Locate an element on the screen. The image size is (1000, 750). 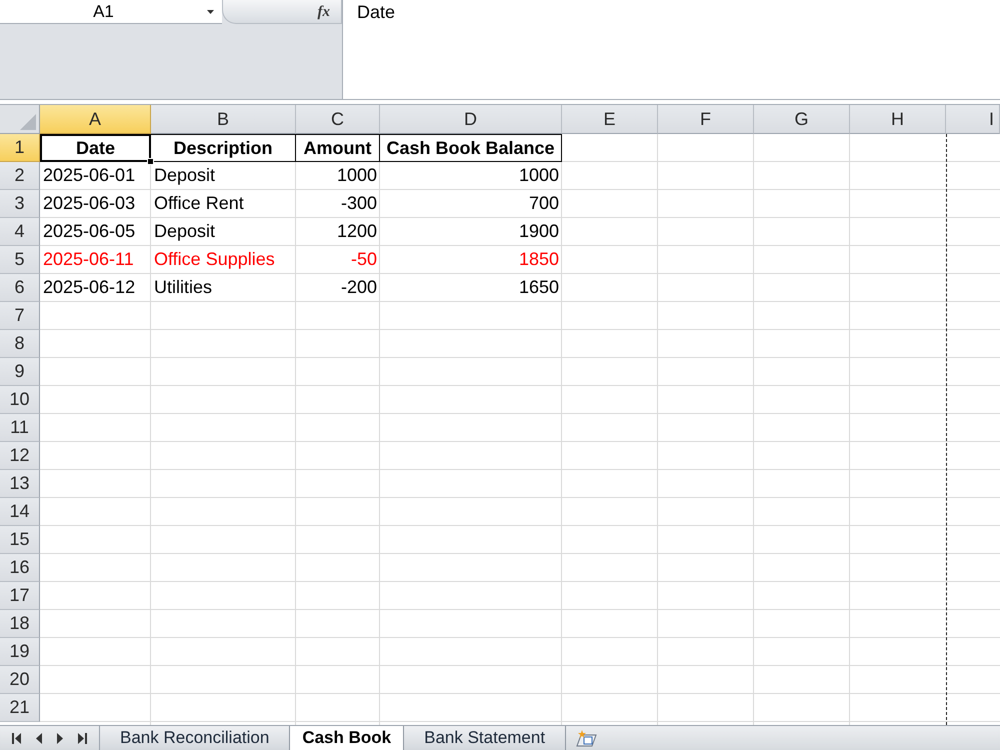
row-header: 3 is located at coordinates (20, 204).